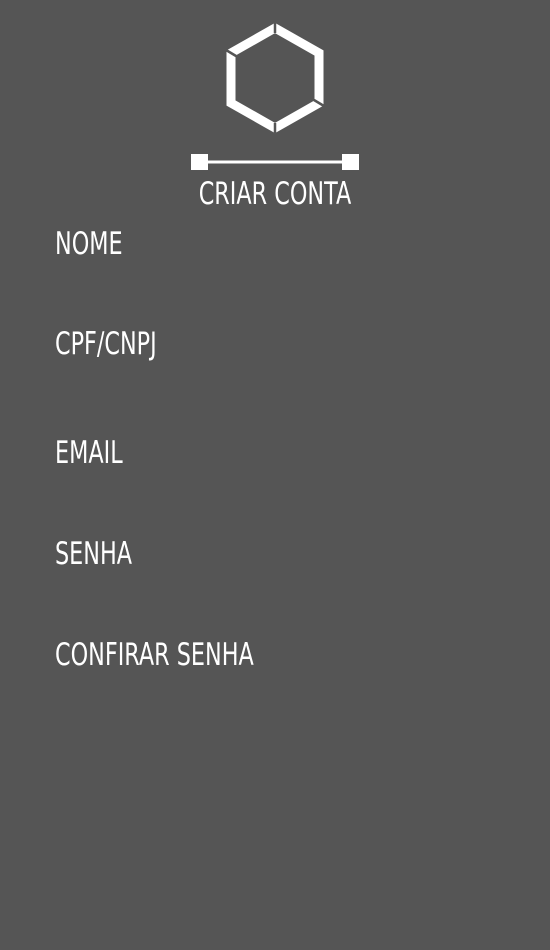 This screenshot has width=550, height=950. I want to click on page-title: CRIAR CONTA, so click(275, 194).